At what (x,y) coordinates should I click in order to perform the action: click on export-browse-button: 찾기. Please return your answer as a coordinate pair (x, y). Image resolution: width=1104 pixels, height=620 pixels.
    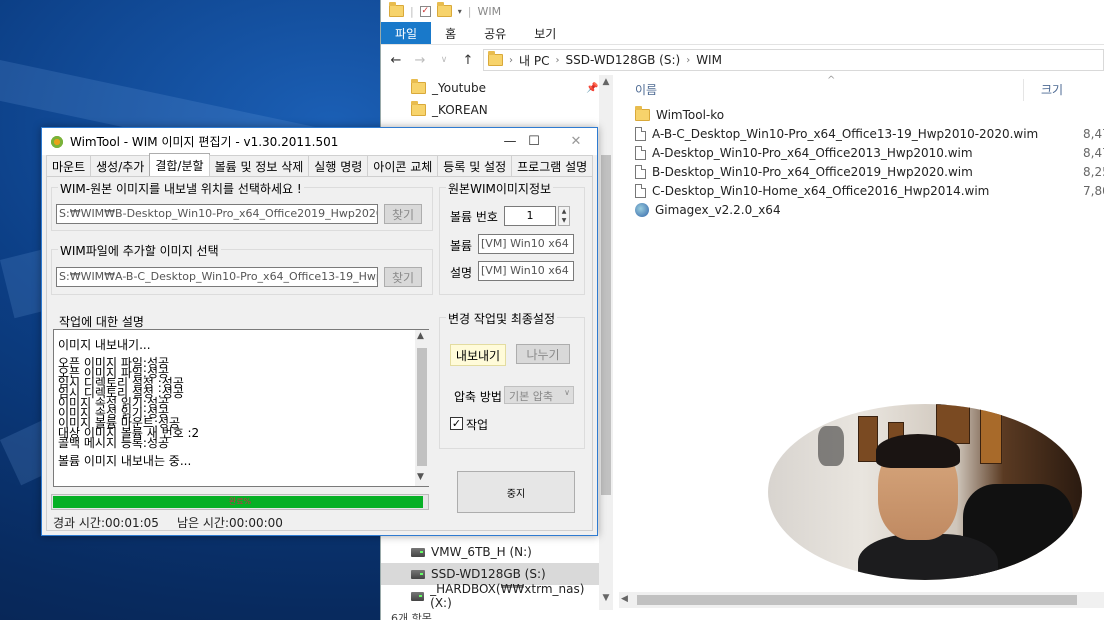
    Looking at the image, I should click on (403, 214).